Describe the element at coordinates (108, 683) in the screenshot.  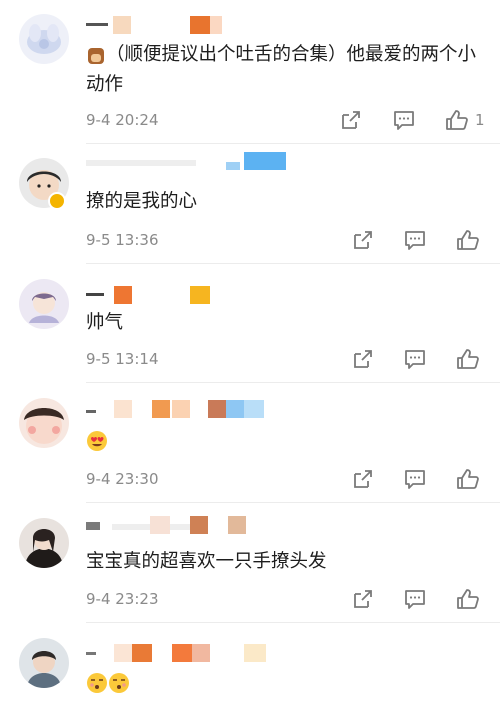
I see `emoji-kissing` at that location.